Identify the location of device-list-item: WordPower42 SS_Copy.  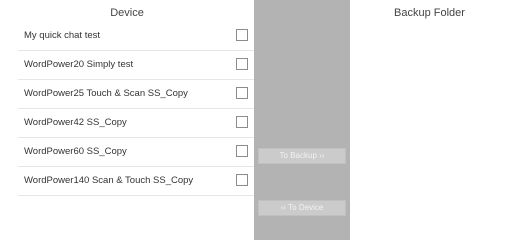
(136, 123).